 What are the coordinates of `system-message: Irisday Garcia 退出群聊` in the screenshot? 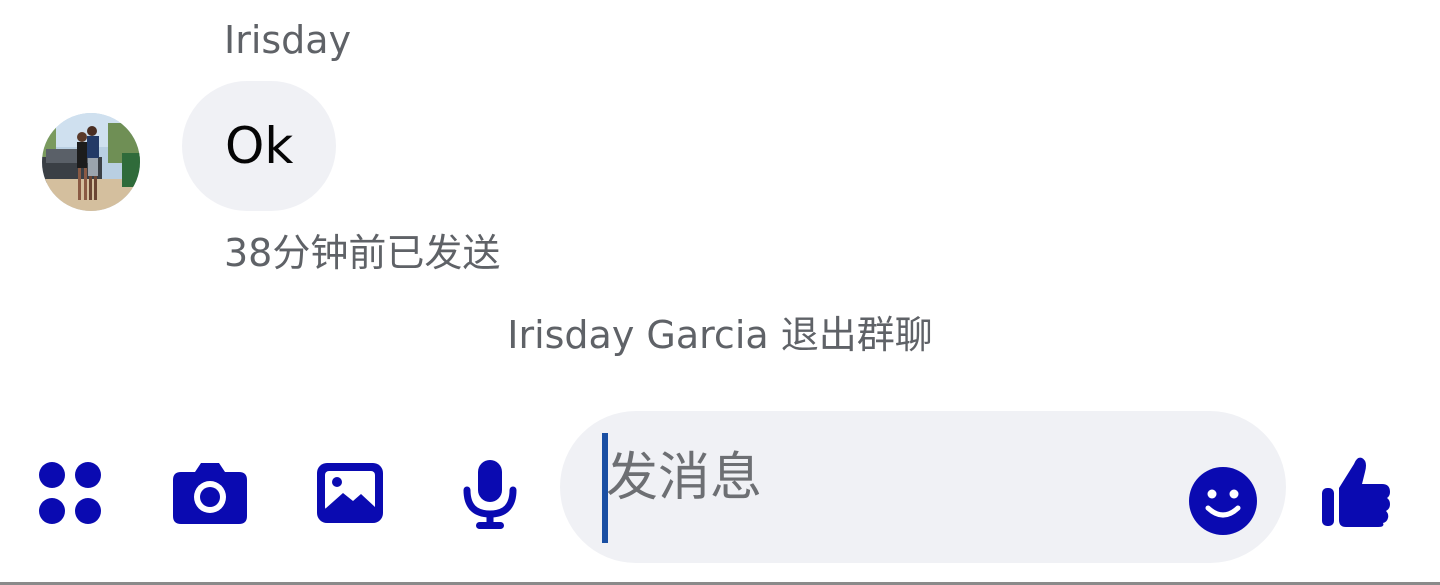 It's located at (720, 335).